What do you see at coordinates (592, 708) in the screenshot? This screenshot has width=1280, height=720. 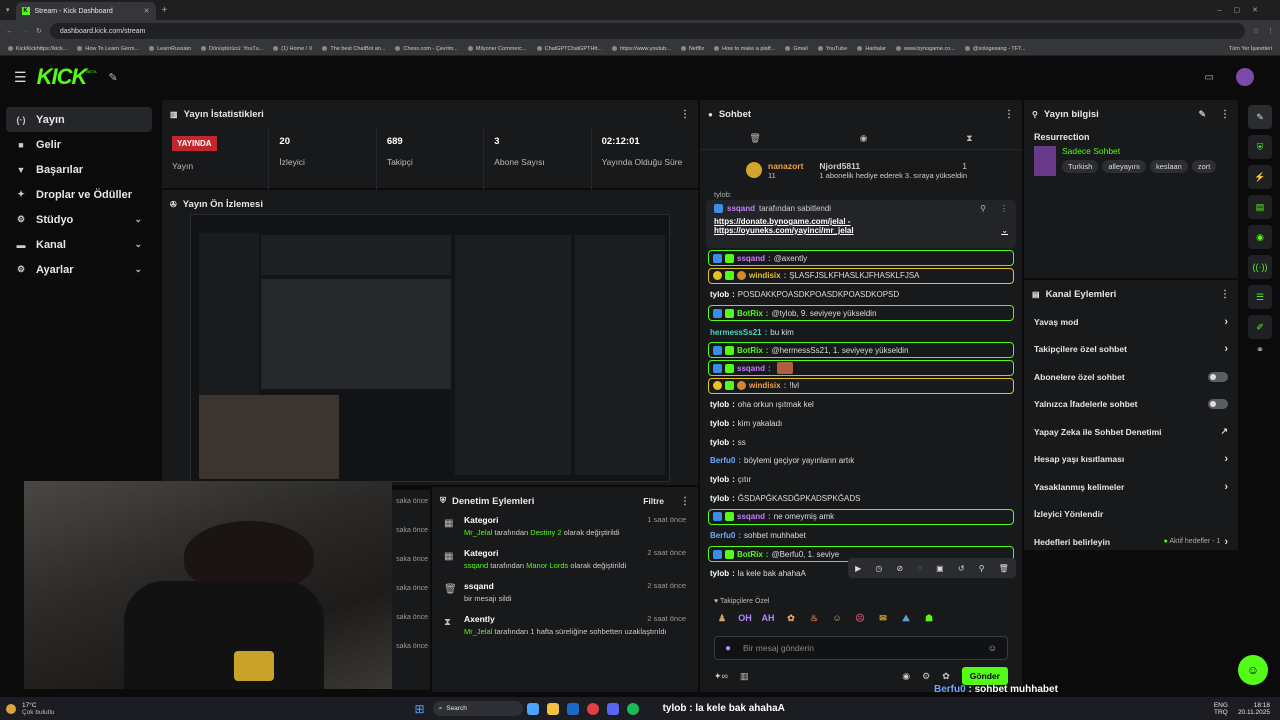 I see `chrome-icon` at bounding box center [592, 708].